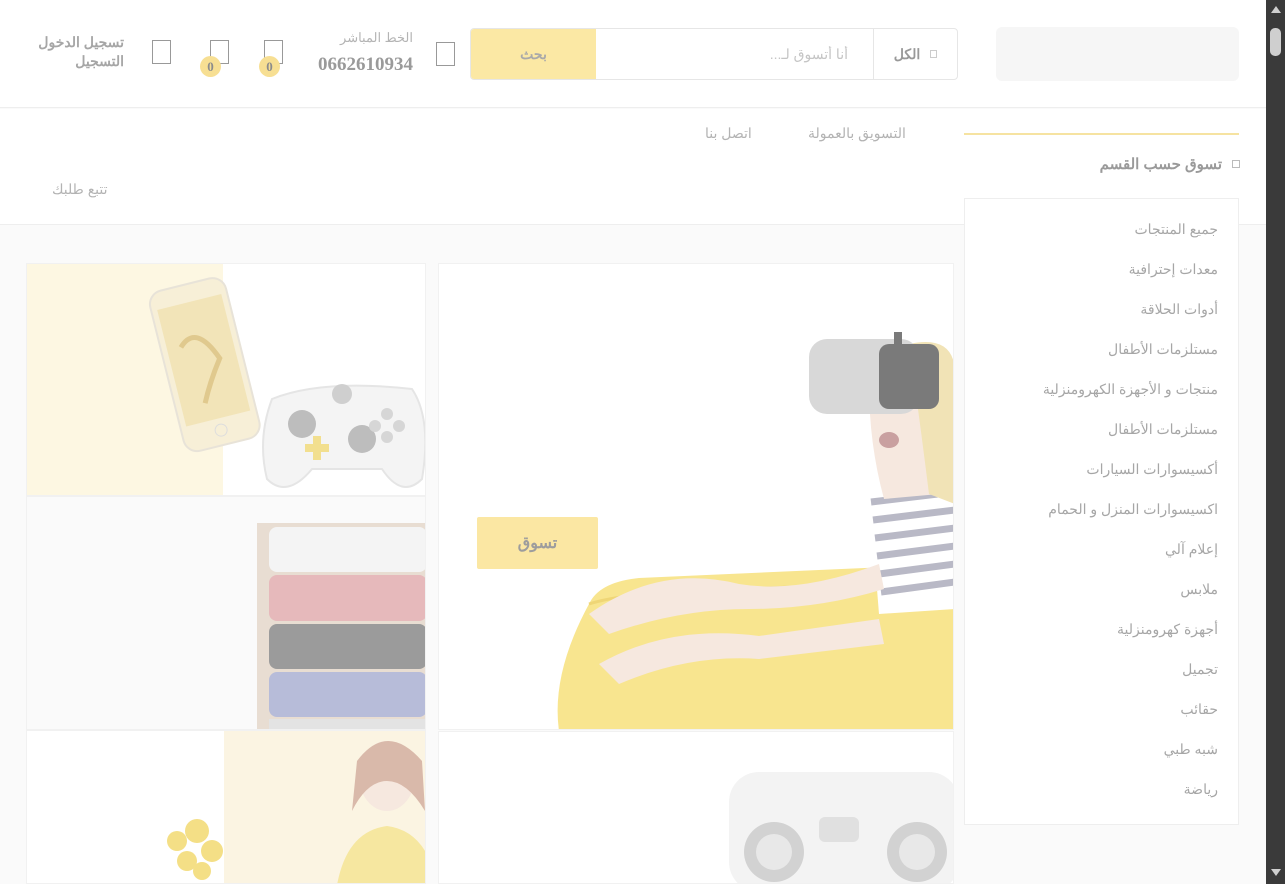 This screenshot has height=884, width=1285. What do you see at coordinates (286, 382) in the screenshot?
I see `phone-controller-image` at bounding box center [286, 382].